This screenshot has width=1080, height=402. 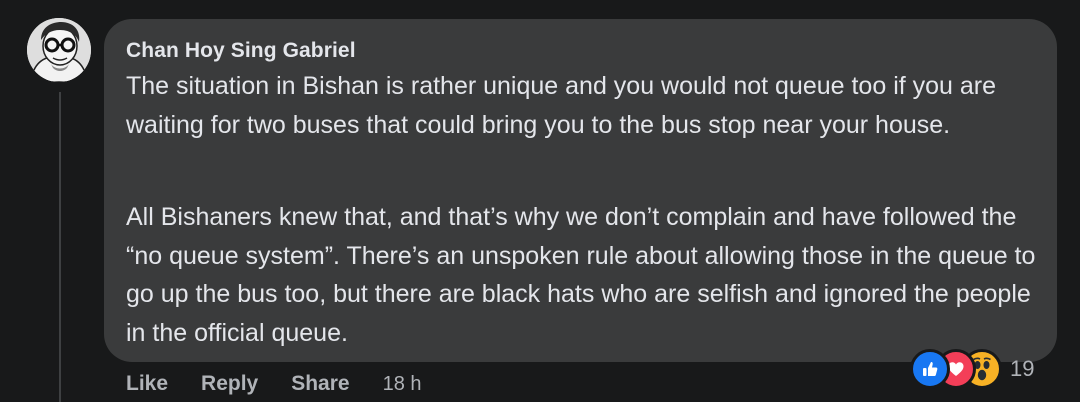 I want to click on avatar, so click(x=59, y=50).